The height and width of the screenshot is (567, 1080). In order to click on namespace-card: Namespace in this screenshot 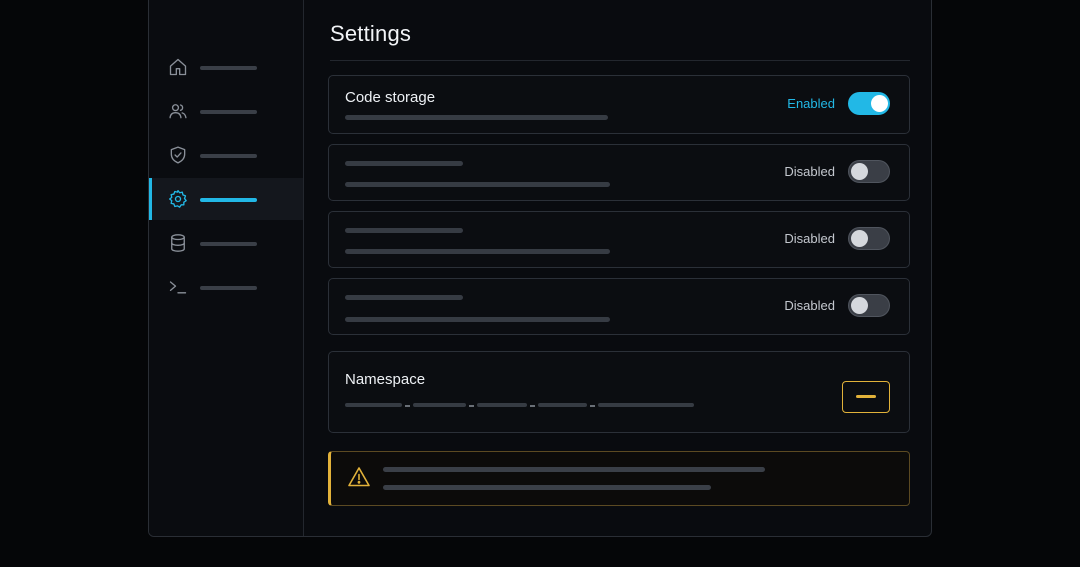, I will do `click(619, 392)`.